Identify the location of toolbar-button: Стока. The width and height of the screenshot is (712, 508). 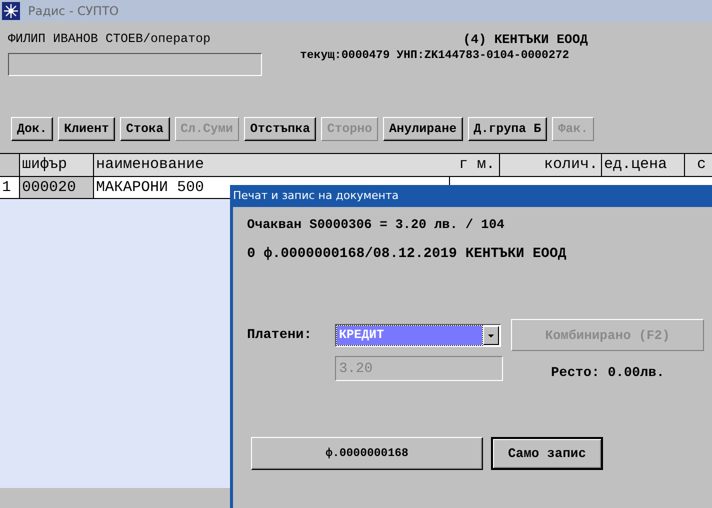
(145, 129).